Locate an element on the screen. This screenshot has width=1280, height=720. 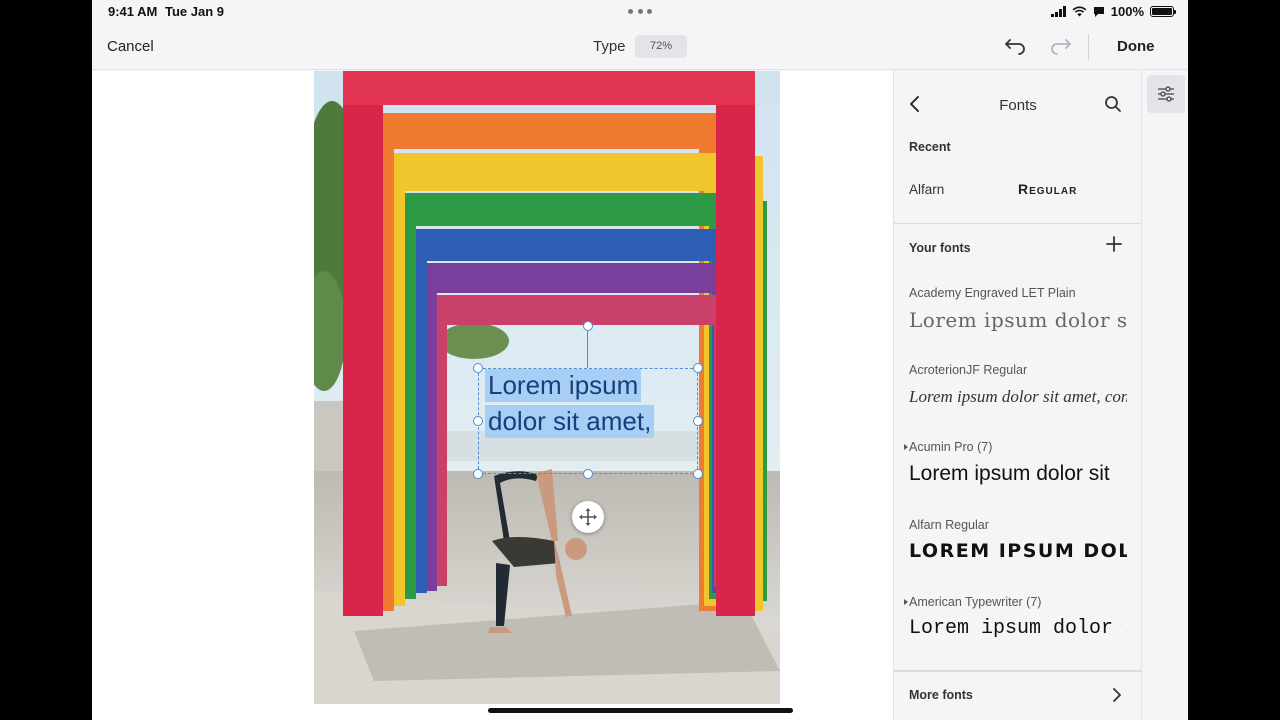
move-icon is located at coordinates (588, 517).